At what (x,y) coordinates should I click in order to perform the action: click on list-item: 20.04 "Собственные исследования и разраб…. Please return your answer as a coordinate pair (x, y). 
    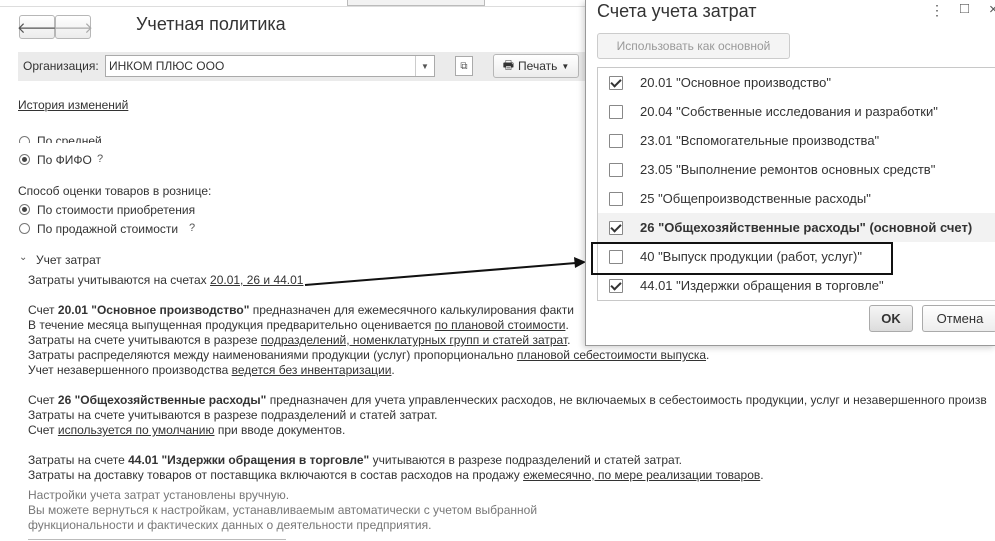
    Looking at the image, I should click on (796, 111).